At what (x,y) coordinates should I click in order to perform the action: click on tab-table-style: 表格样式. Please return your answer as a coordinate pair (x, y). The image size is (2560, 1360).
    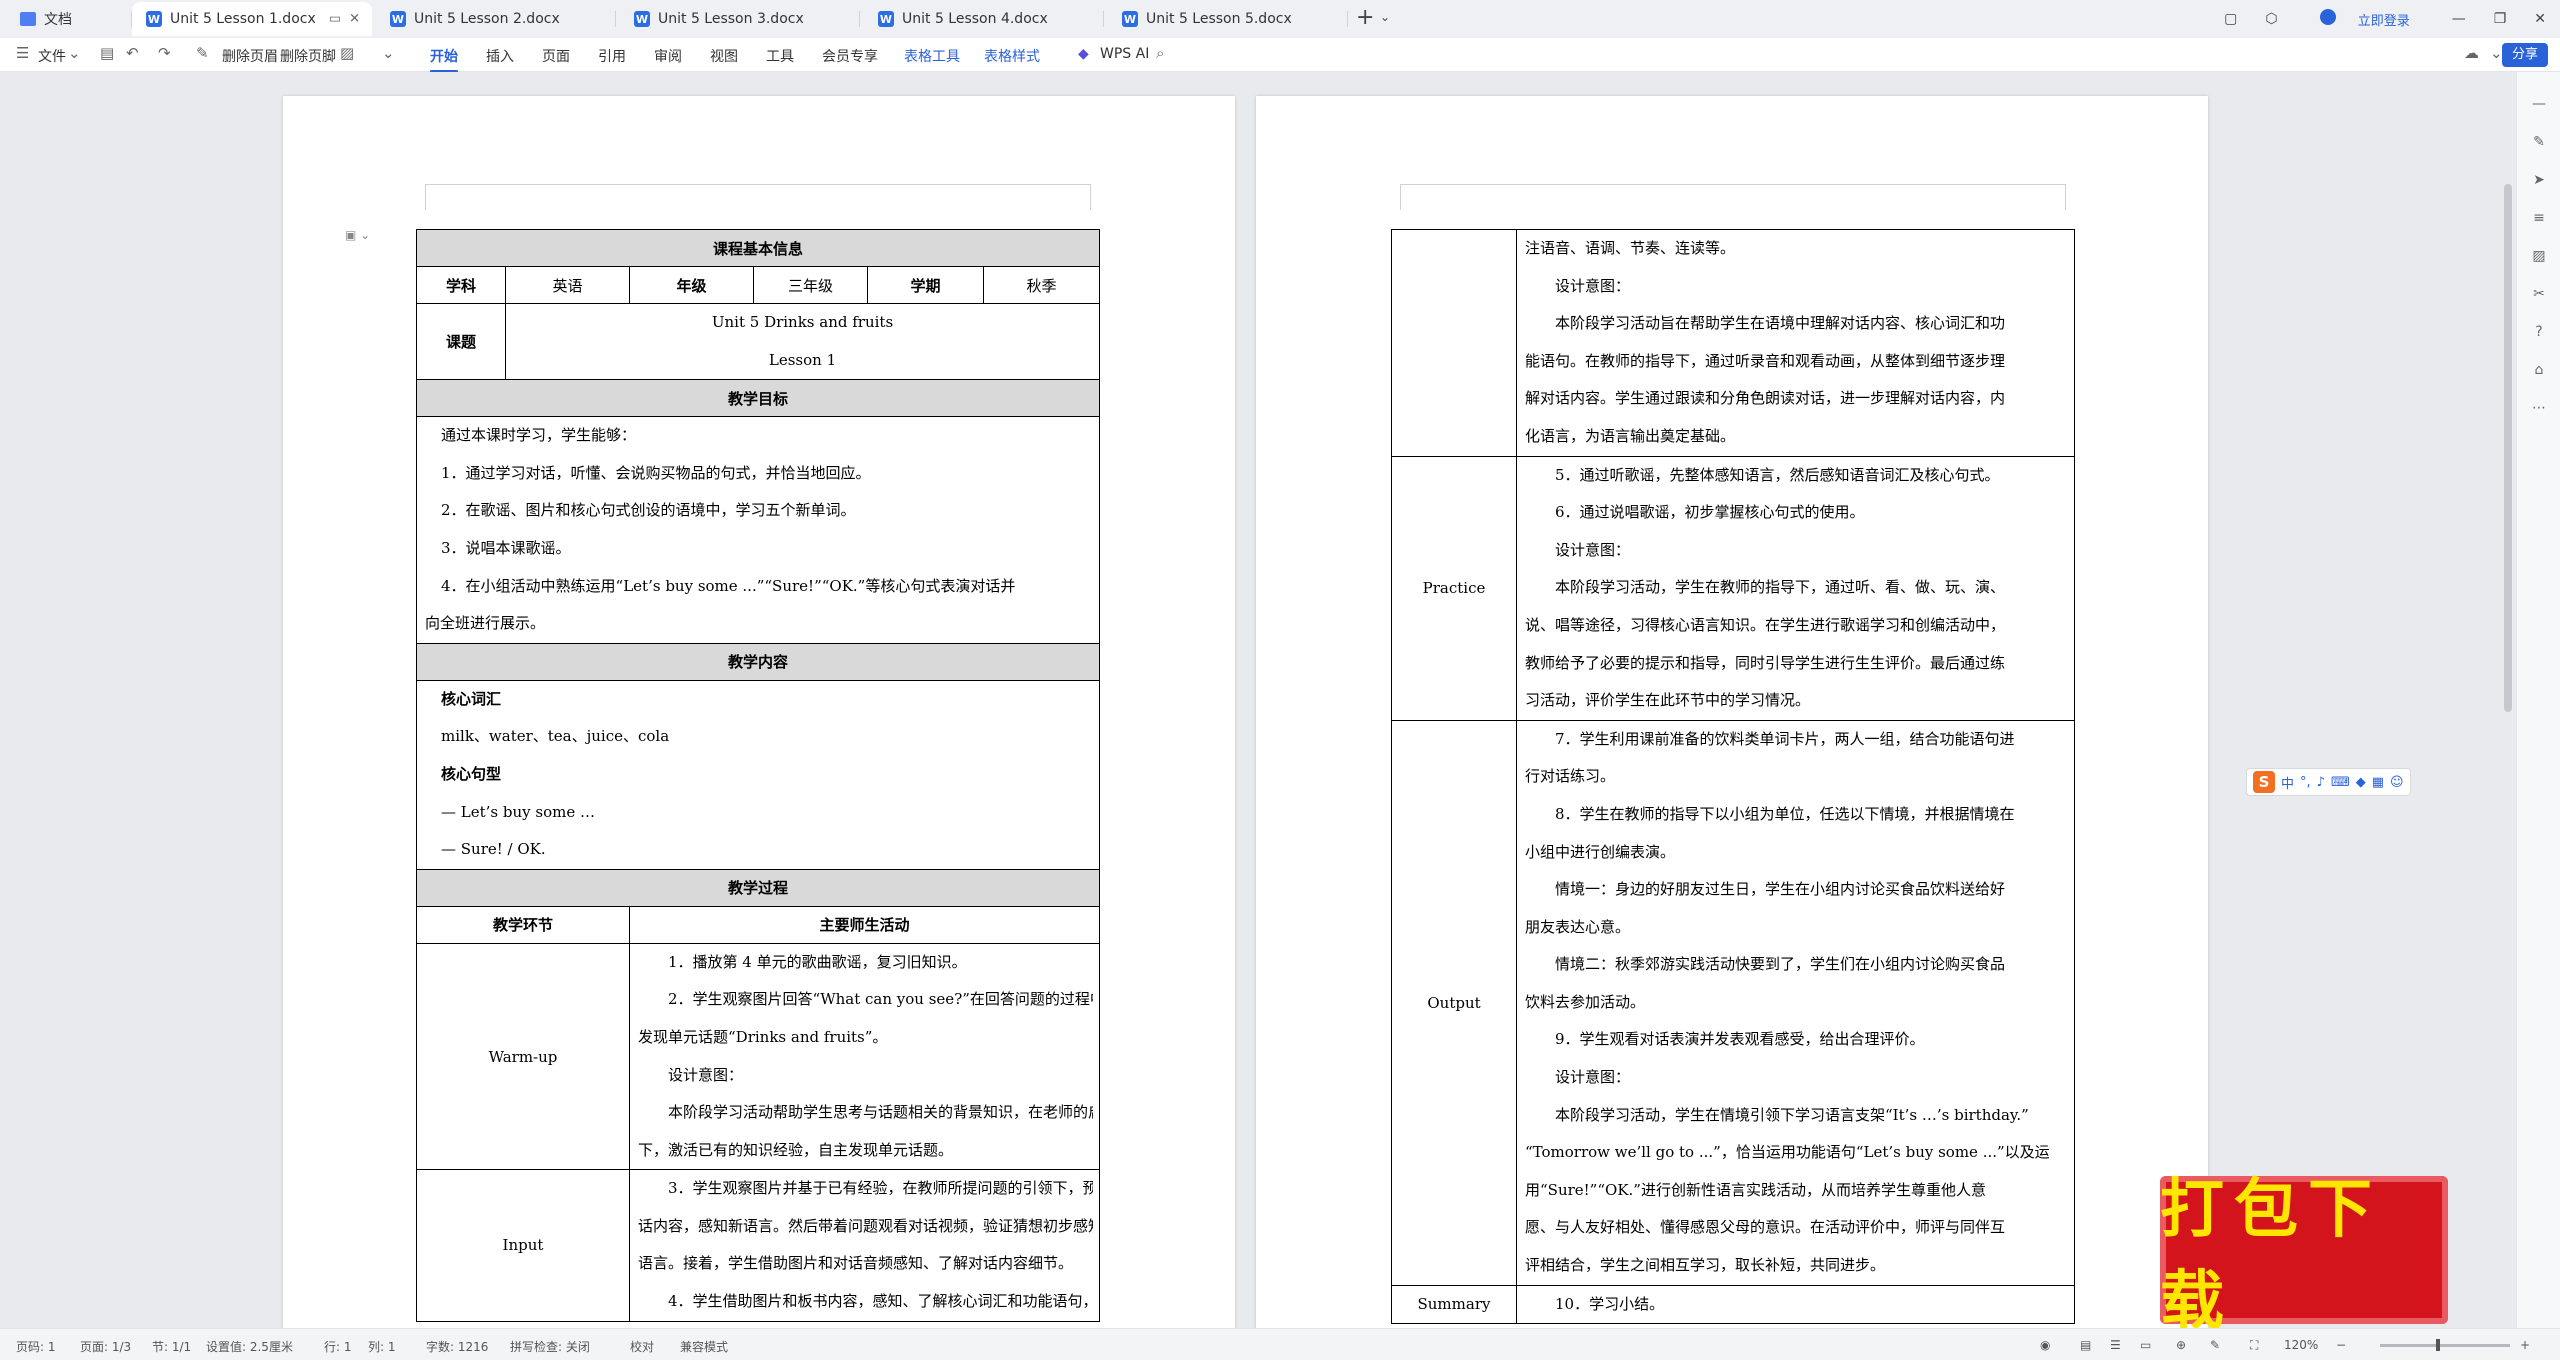
    Looking at the image, I should click on (1012, 56).